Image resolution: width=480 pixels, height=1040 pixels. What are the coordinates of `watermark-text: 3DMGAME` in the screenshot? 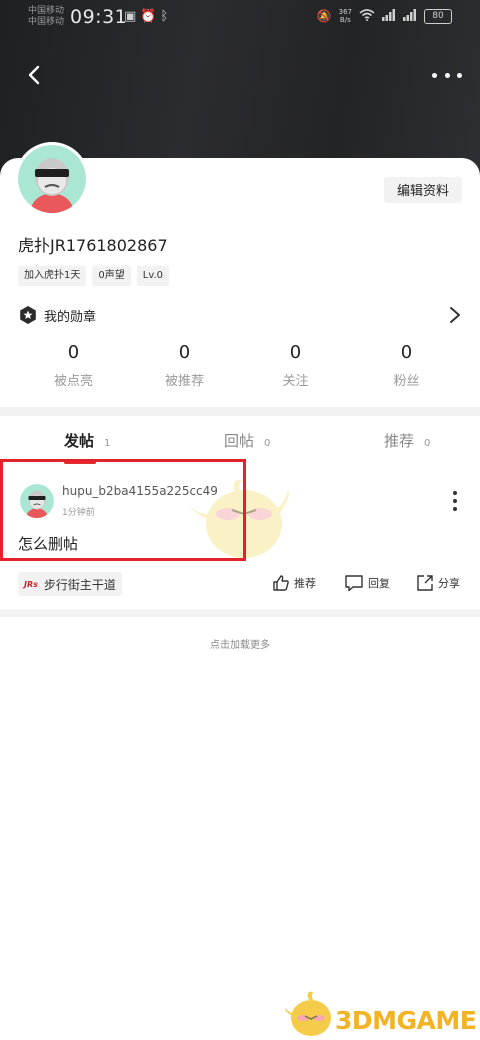 It's located at (406, 1020).